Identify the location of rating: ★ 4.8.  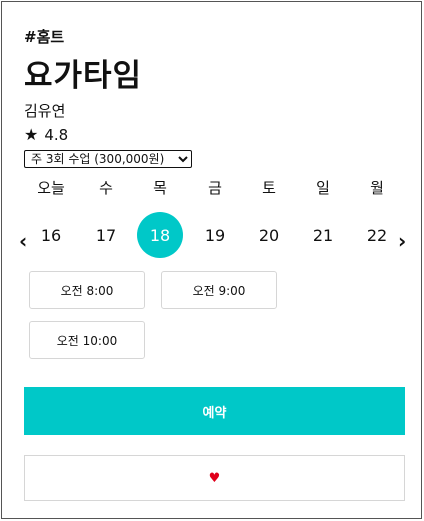
(46, 134).